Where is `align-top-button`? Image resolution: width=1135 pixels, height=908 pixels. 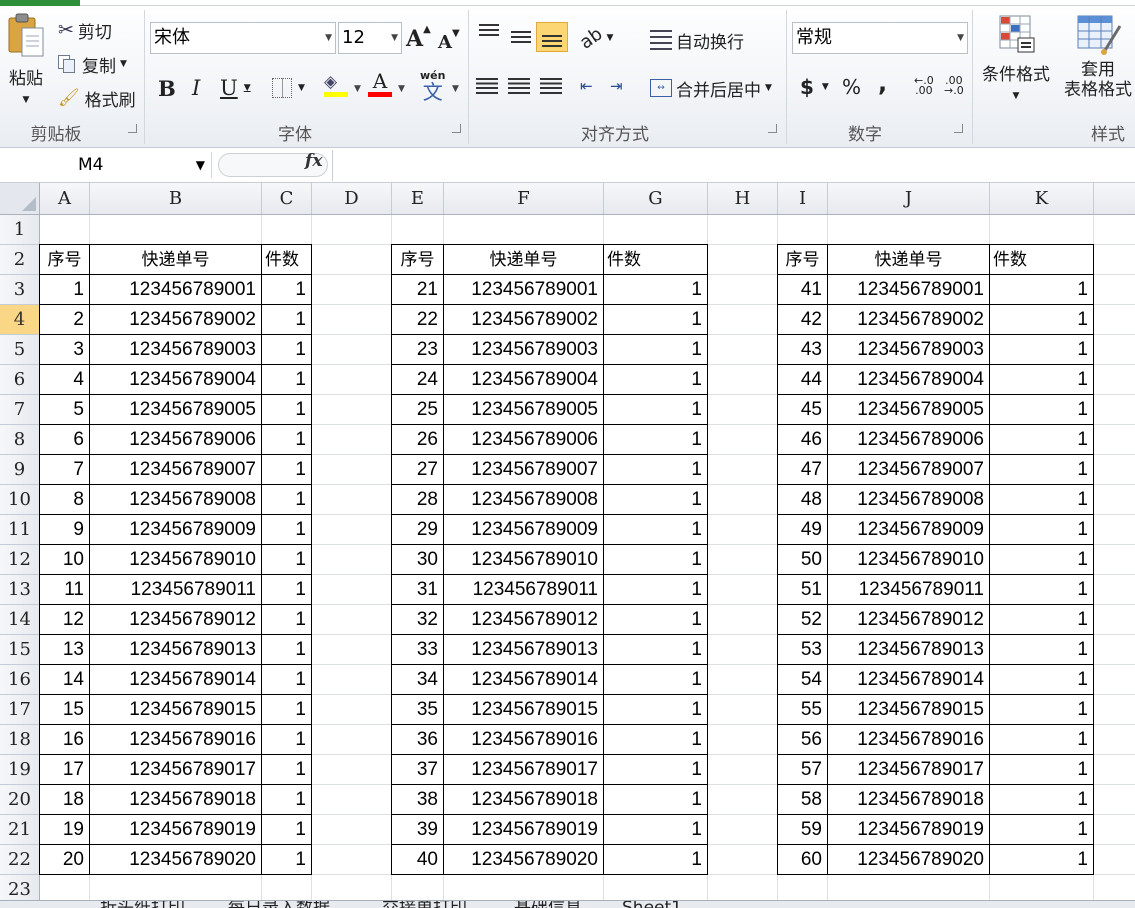 align-top-button is located at coordinates (489, 37).